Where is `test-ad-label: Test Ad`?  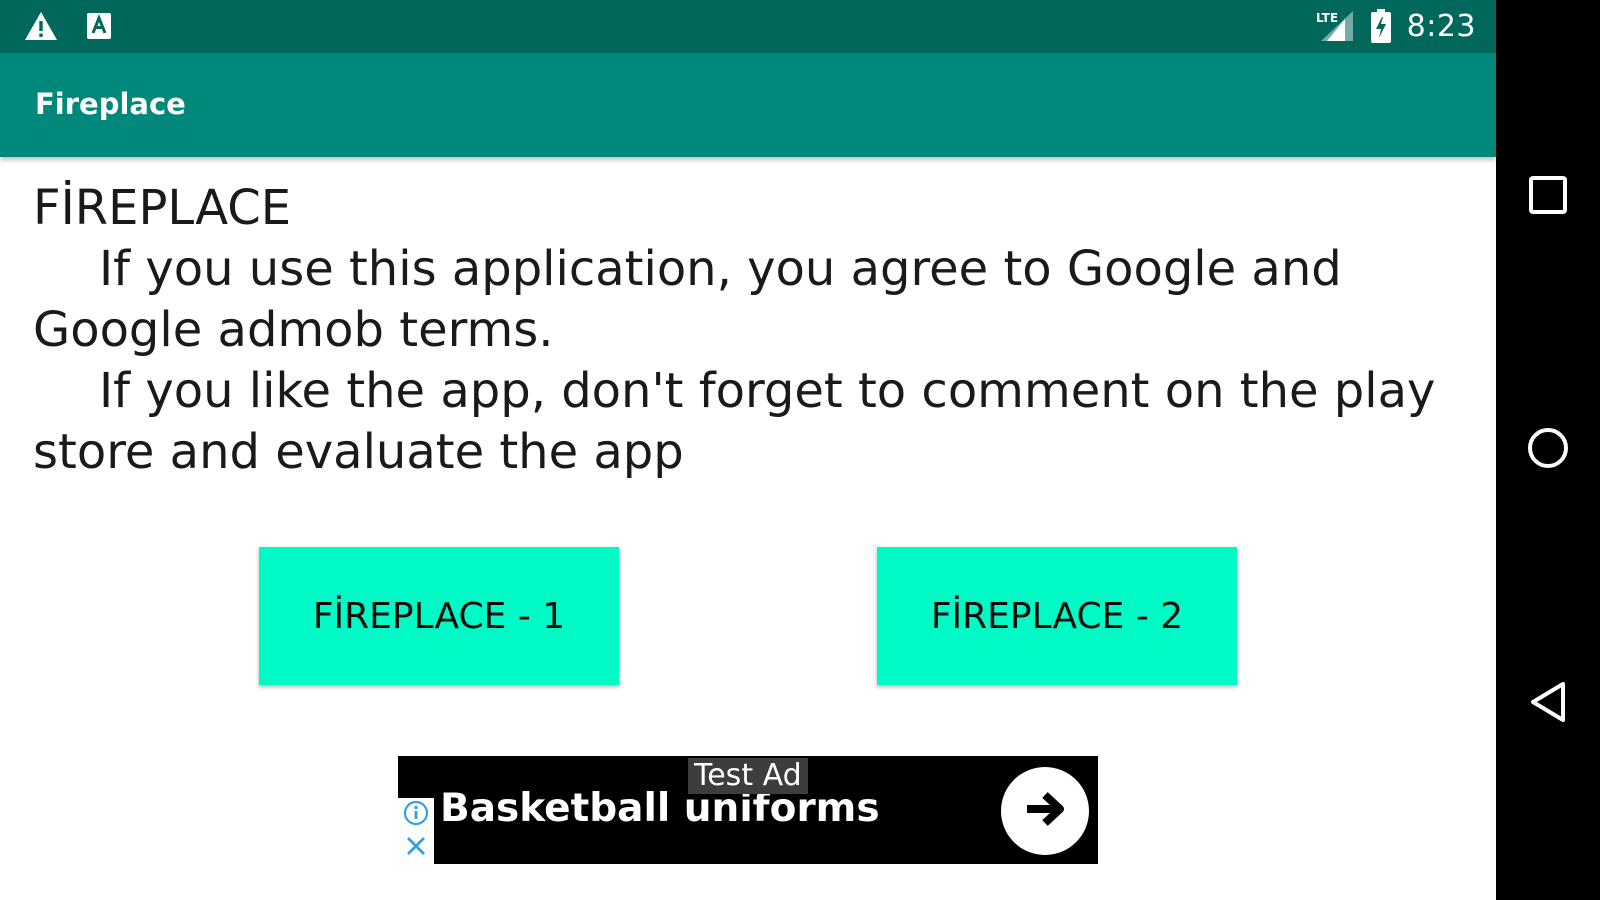 test-ad-label: Test Ad is located at coordinates (748, 776).